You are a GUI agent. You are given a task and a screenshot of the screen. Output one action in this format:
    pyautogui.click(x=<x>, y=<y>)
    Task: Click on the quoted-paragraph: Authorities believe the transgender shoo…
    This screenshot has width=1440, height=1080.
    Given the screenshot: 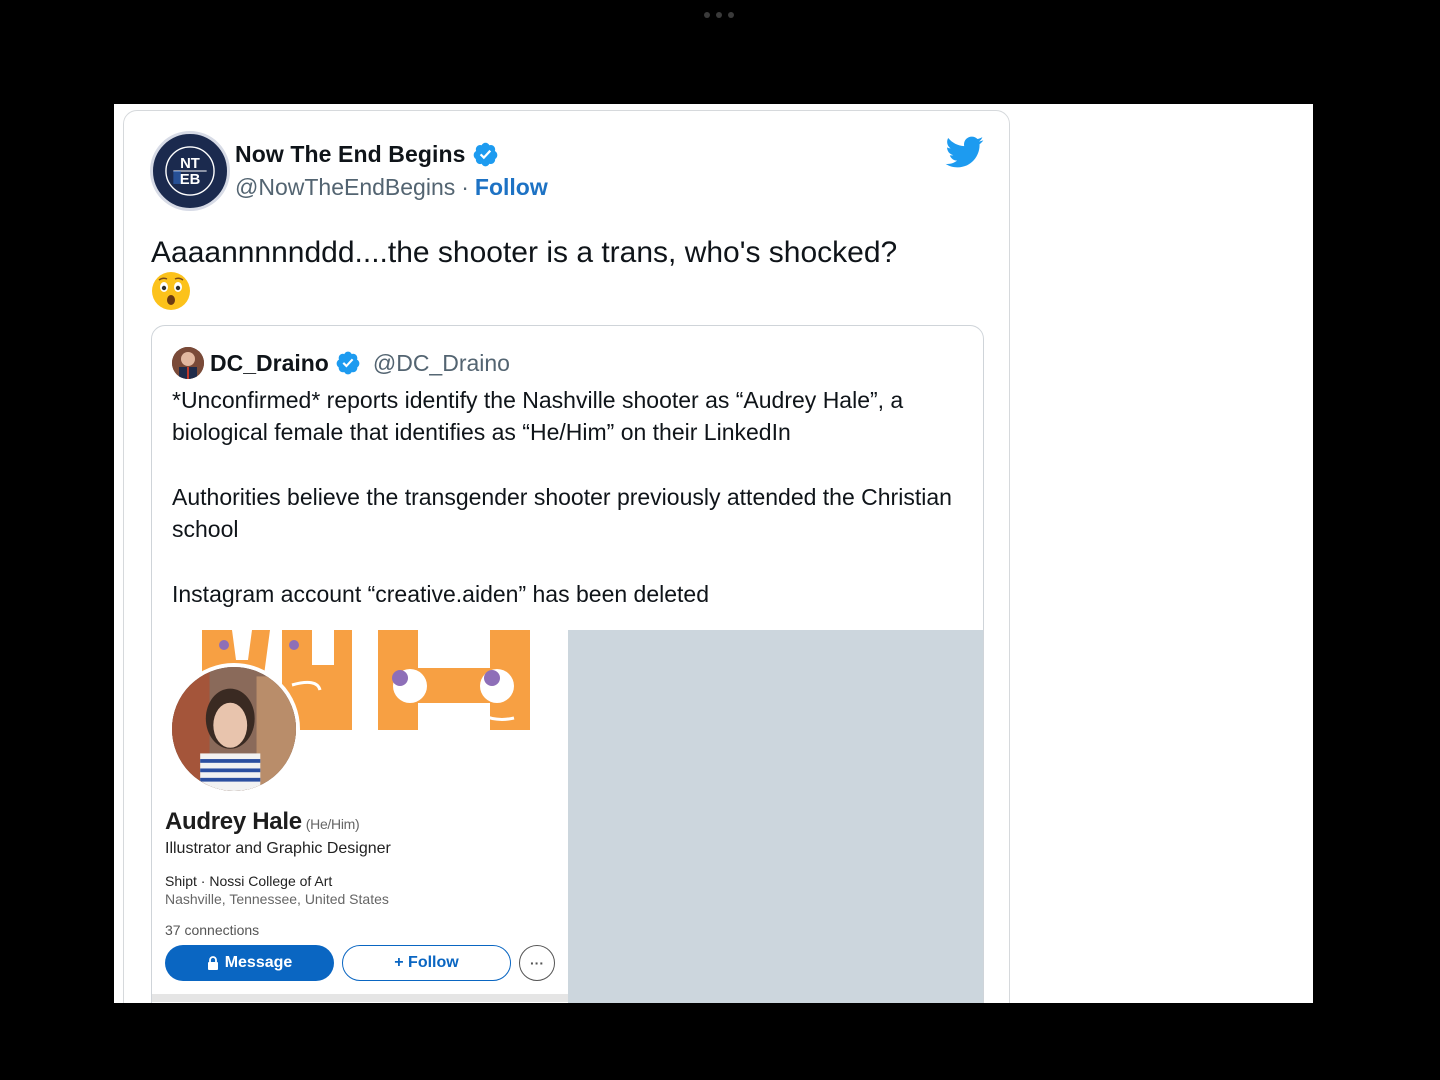 What is the action you would take?
    pyautogui.click(x=562, y=513)
    